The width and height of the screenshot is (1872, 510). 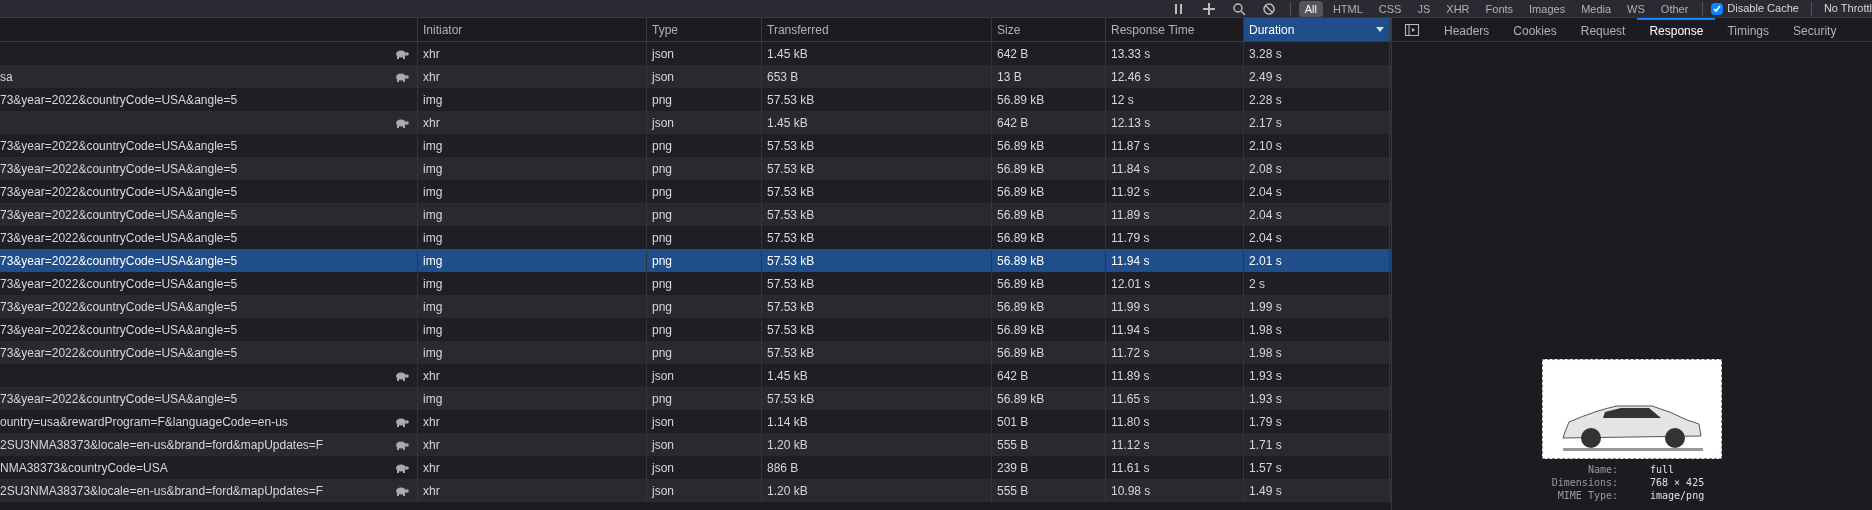 What do you see at coordinates (1347, 8) in the screenshot?
I see `filter-button: HTML` at bounding box center [1347, 8].